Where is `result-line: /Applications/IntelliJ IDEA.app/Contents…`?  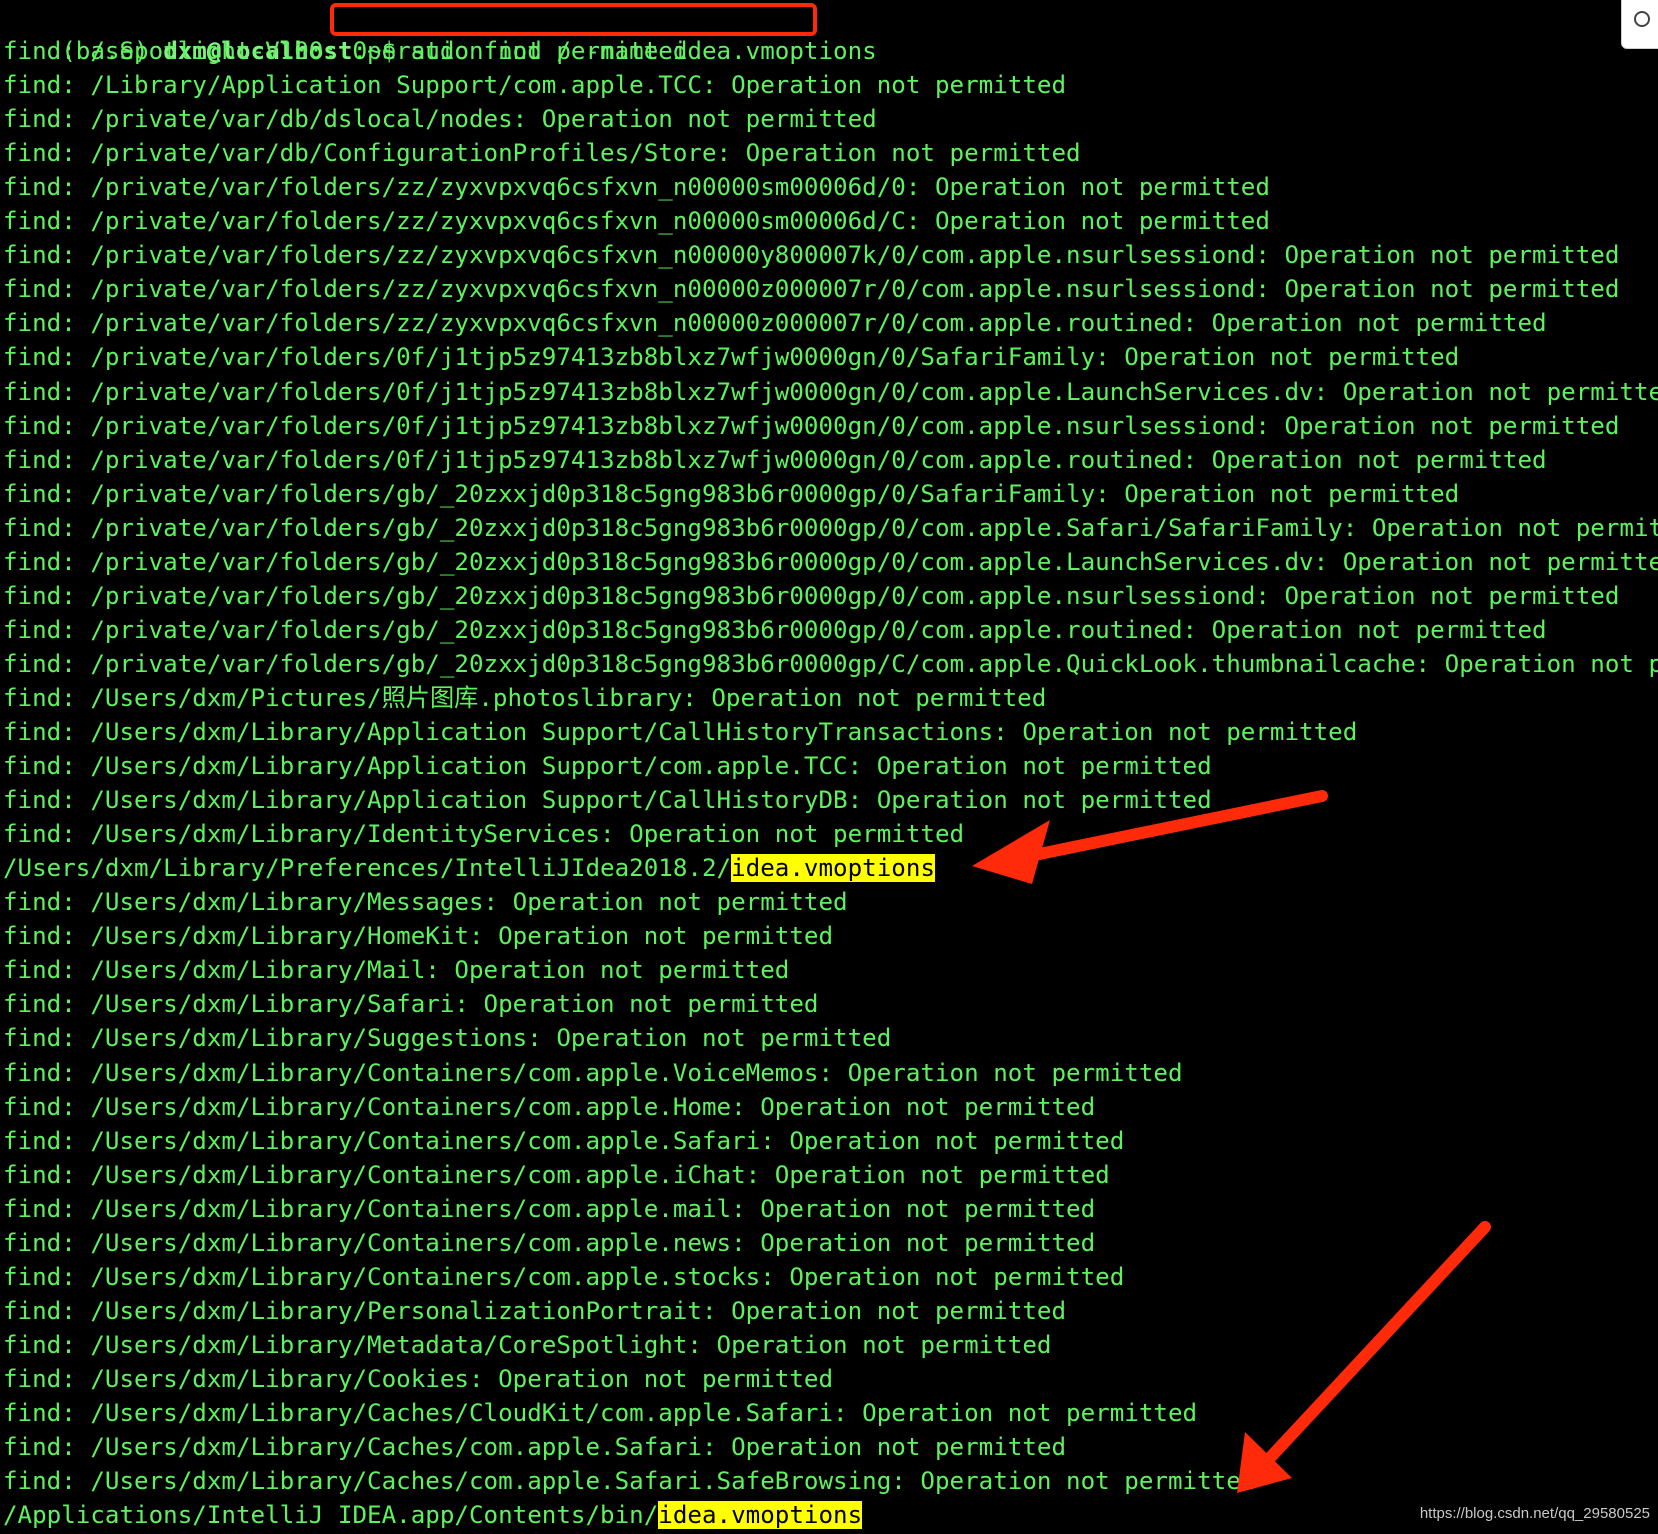 result-line: /Applications/IntelliJ IDEA.app/Contents… is located at coordinates (433, 1515).